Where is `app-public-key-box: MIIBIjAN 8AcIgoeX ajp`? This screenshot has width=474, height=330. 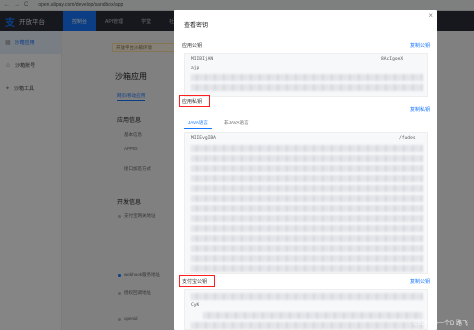
app-public-key-box: MIIBIjAN 8AcIgoeX ajp is located at coordinates (306, 75).